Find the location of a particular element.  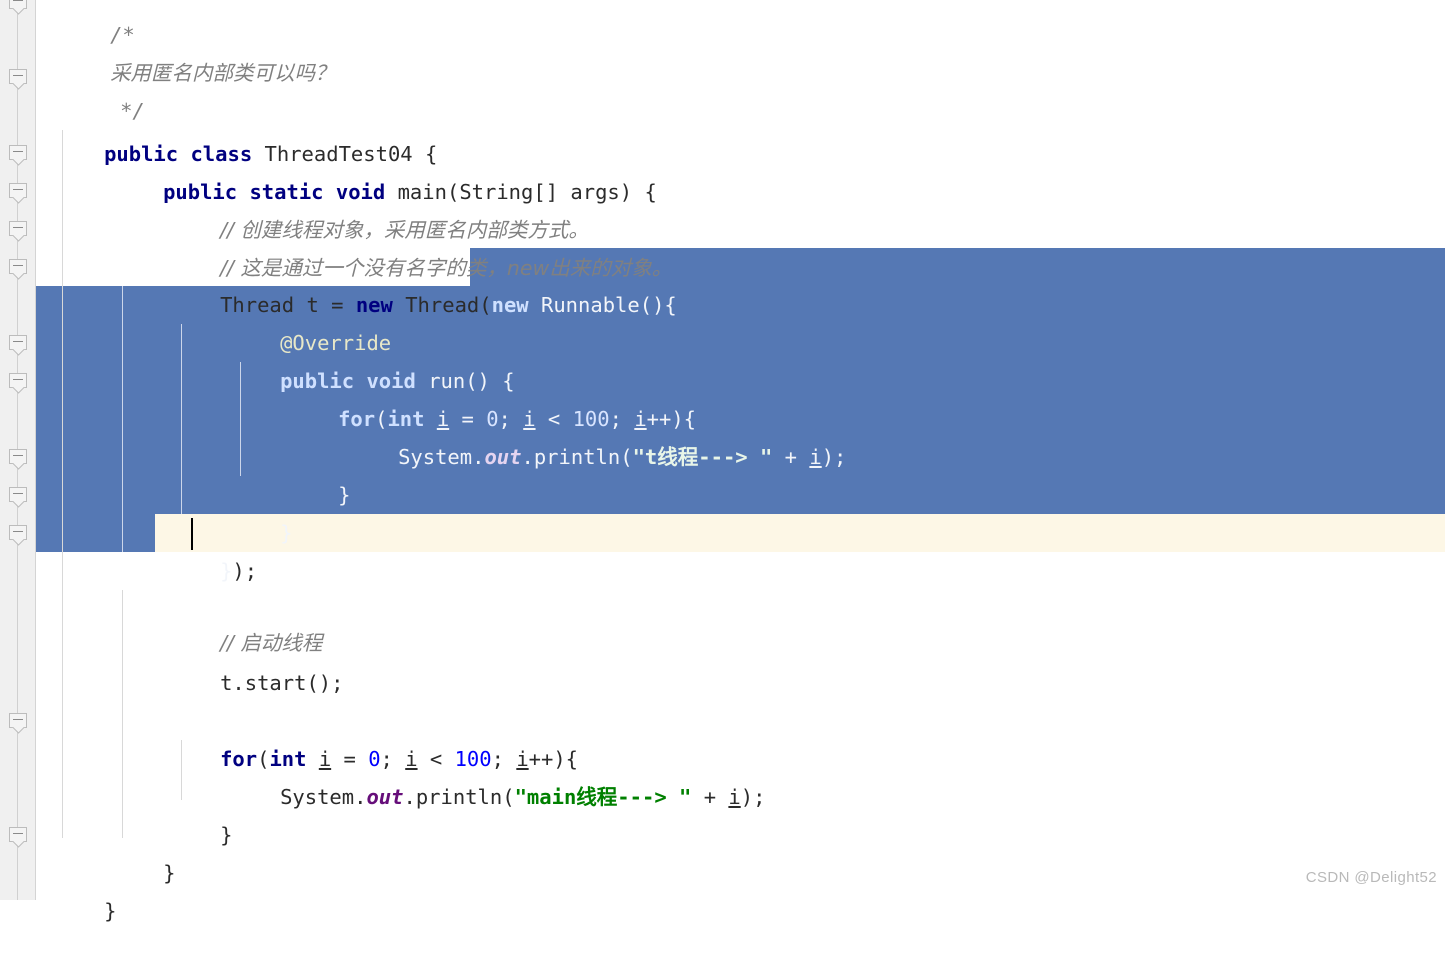

brace-close-selected: } is located at coordinates (226, 571).